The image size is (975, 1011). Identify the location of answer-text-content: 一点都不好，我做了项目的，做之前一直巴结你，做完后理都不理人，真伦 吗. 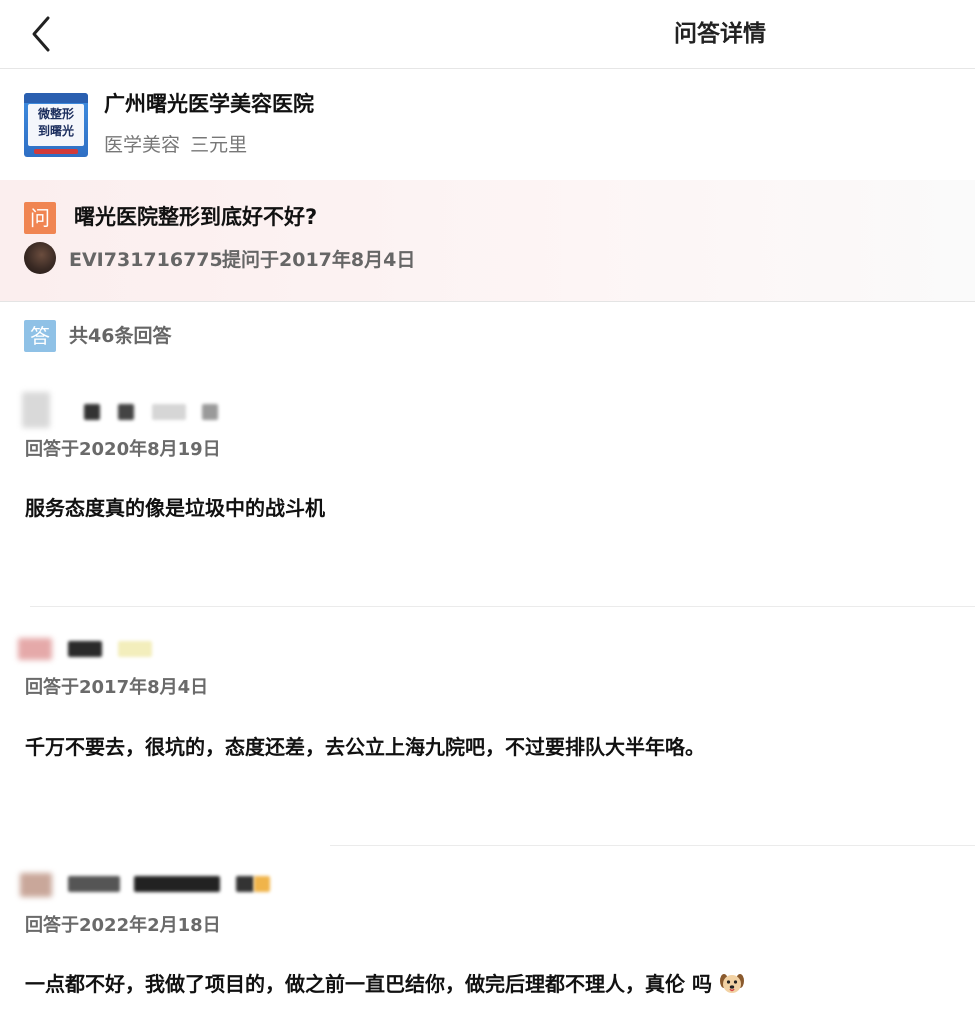
(368, 984).